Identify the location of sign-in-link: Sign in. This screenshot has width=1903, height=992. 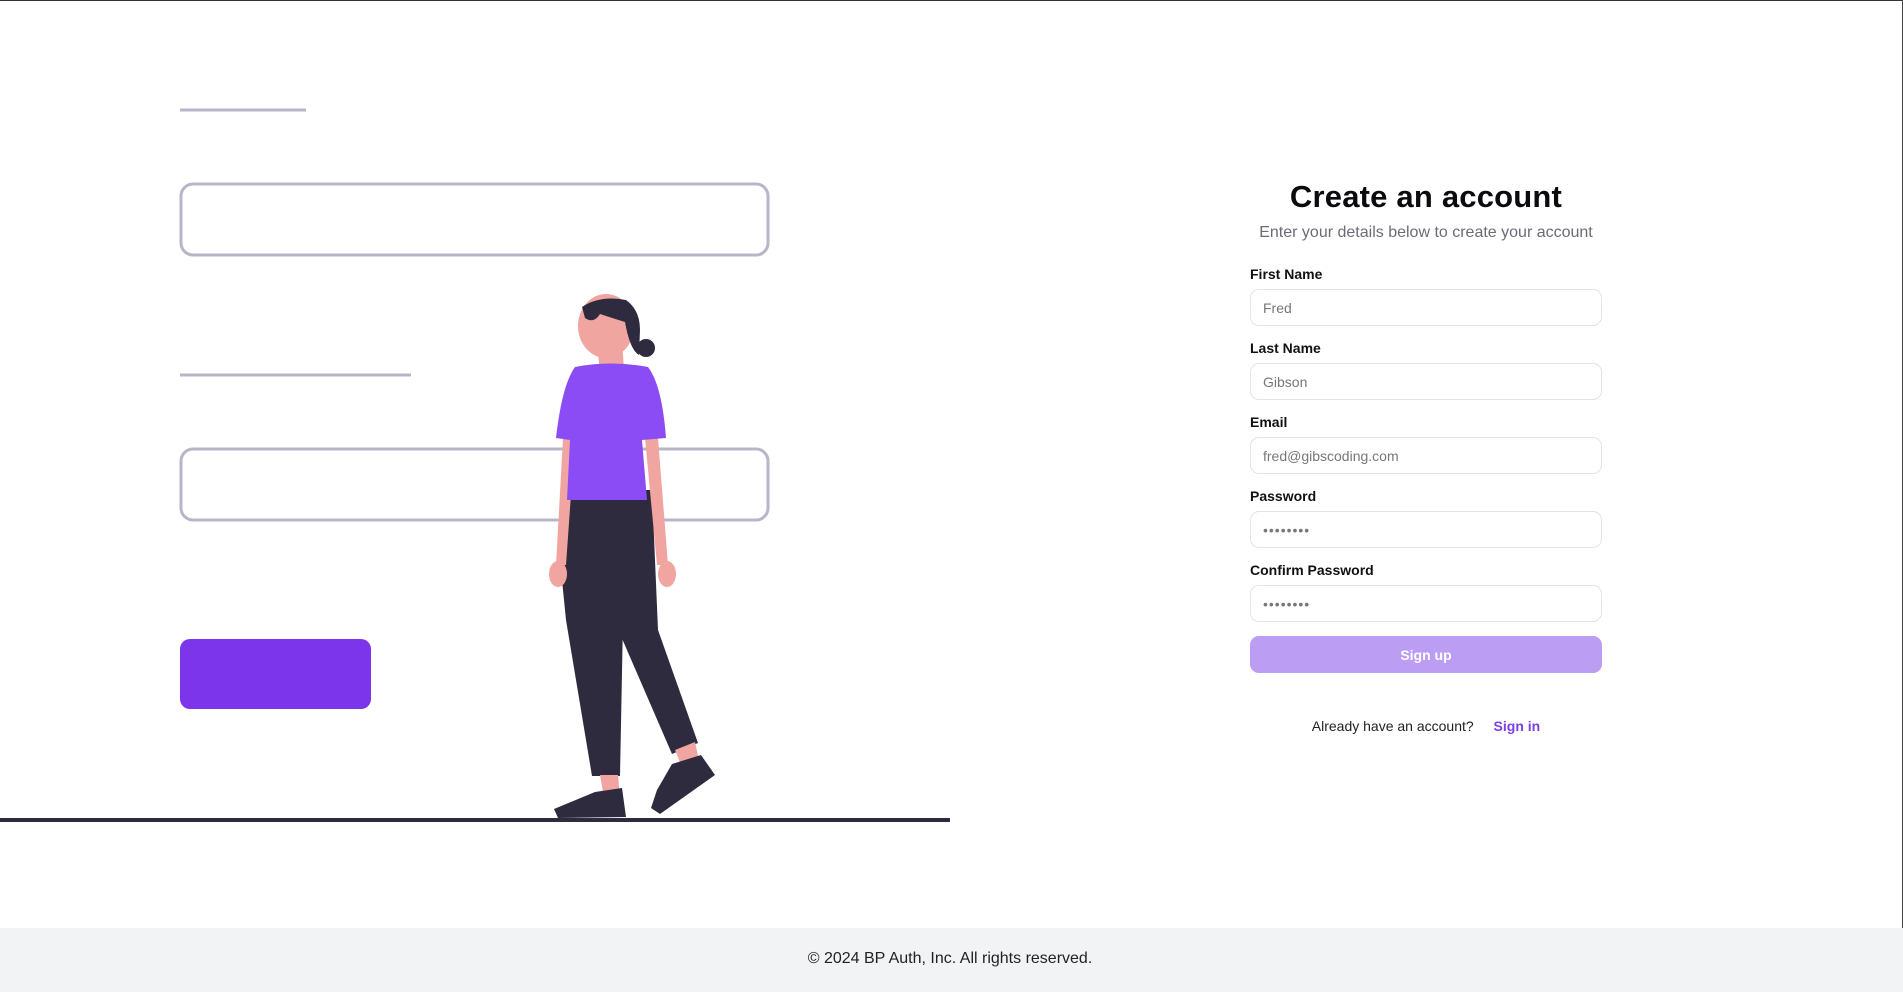
(1517, 726).